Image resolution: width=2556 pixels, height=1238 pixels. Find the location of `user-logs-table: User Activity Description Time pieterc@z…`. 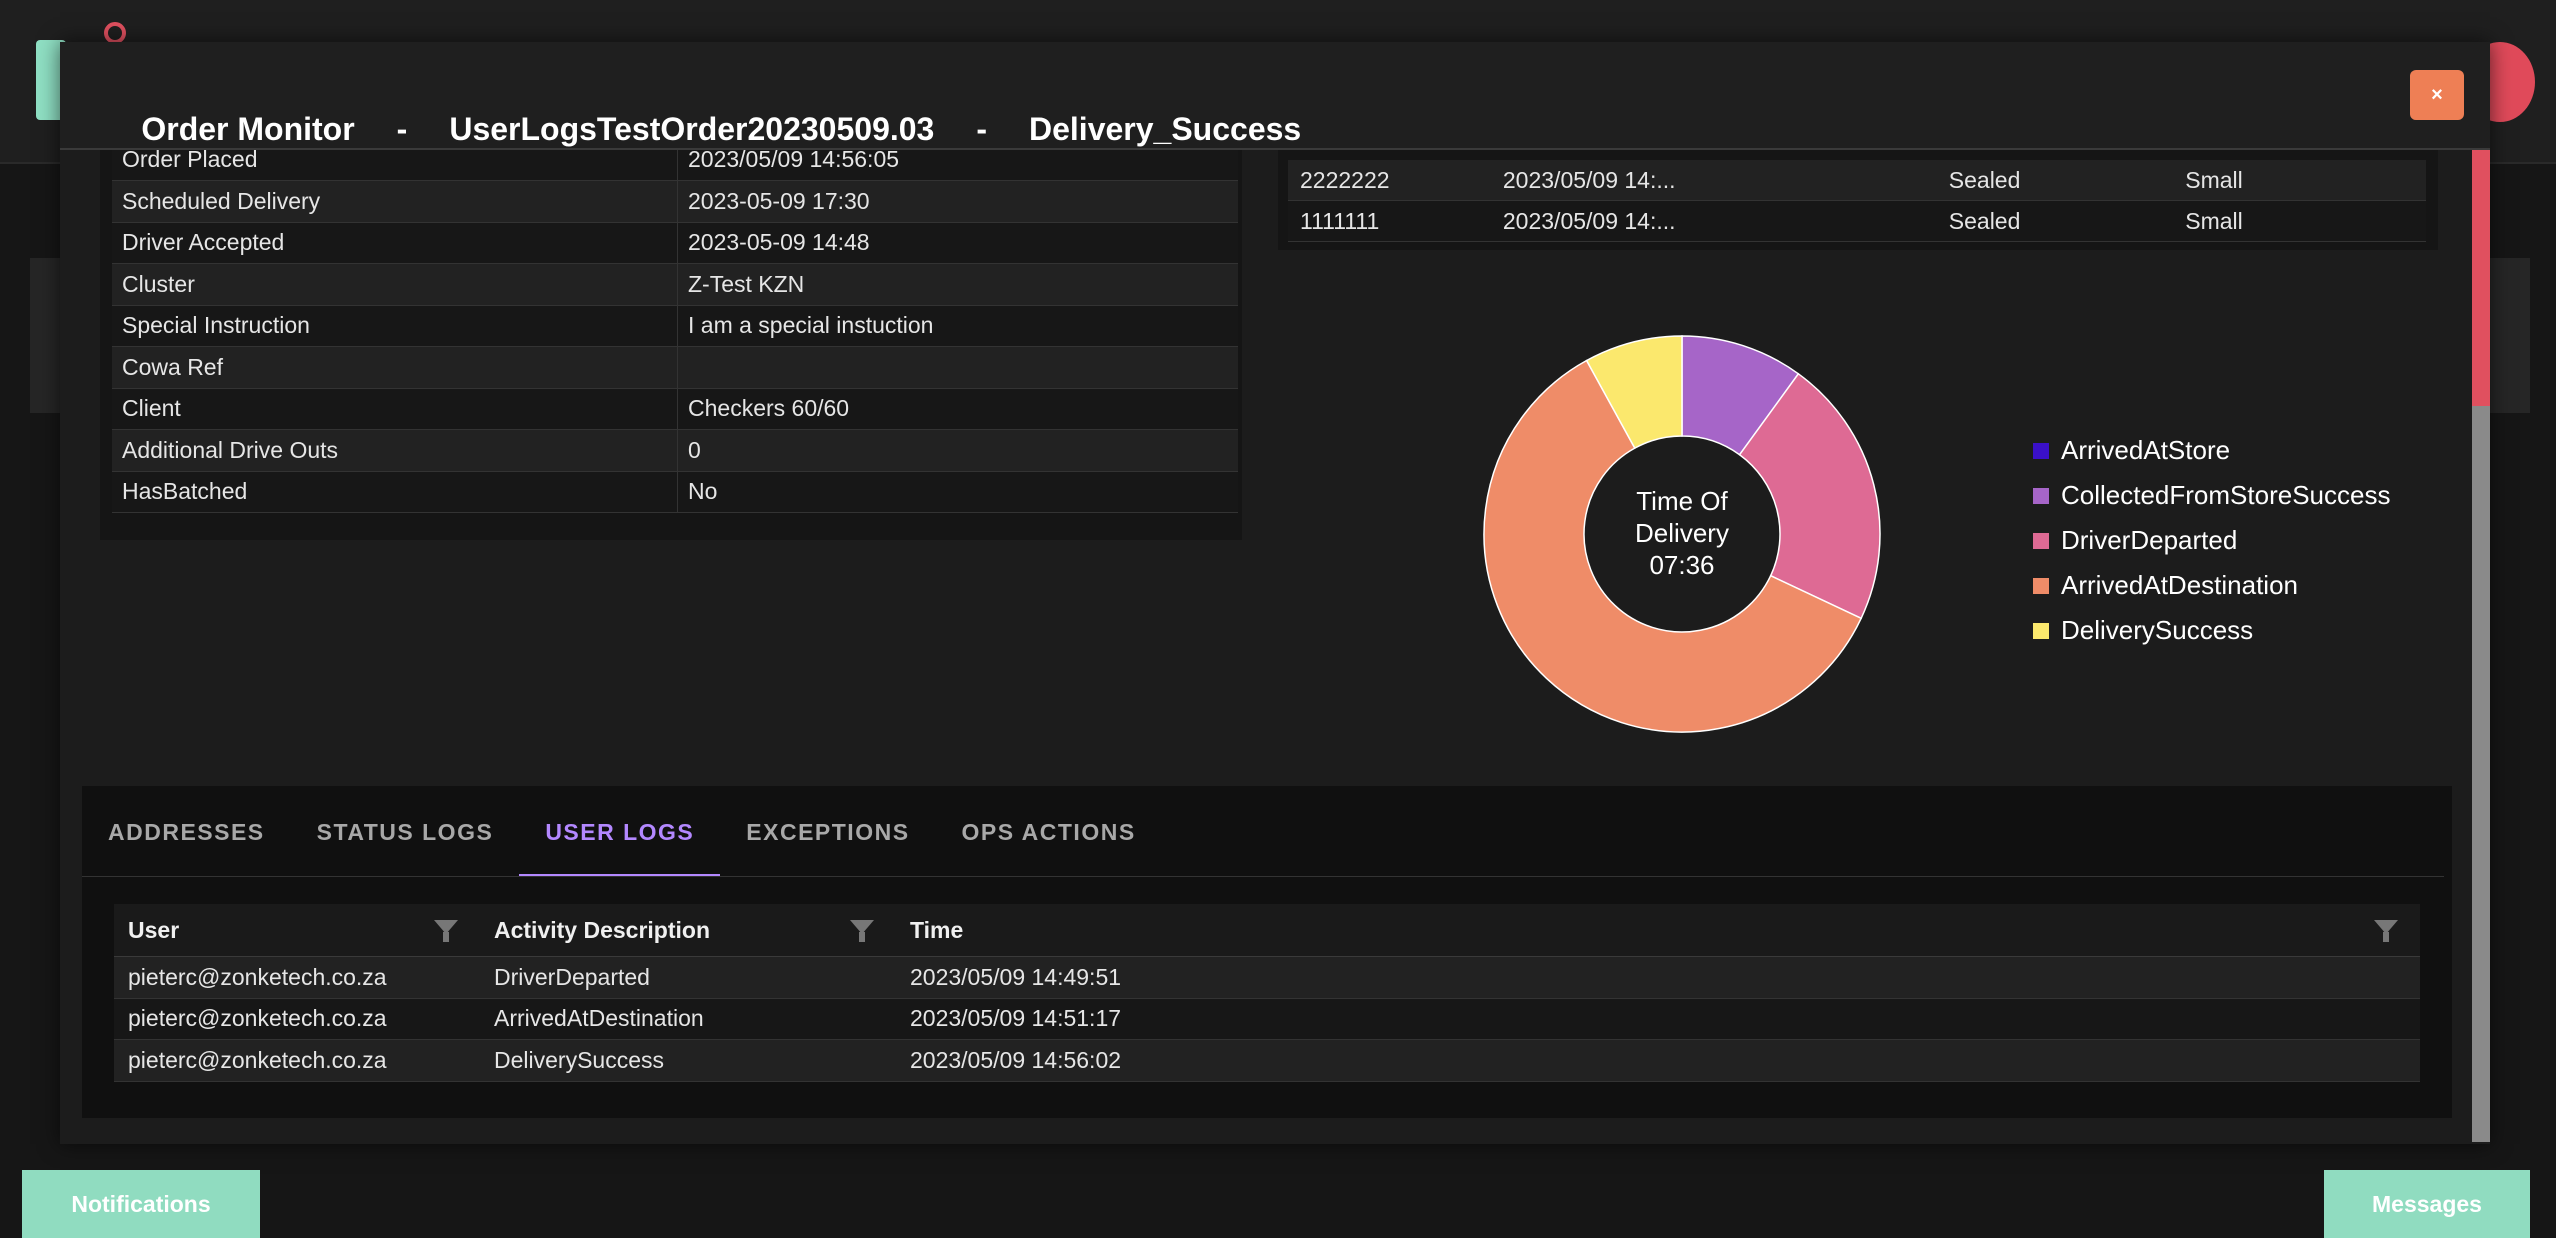

user-logs-table: User Activity Description Time pieterc@z… is located at coordinates (1267, 993).